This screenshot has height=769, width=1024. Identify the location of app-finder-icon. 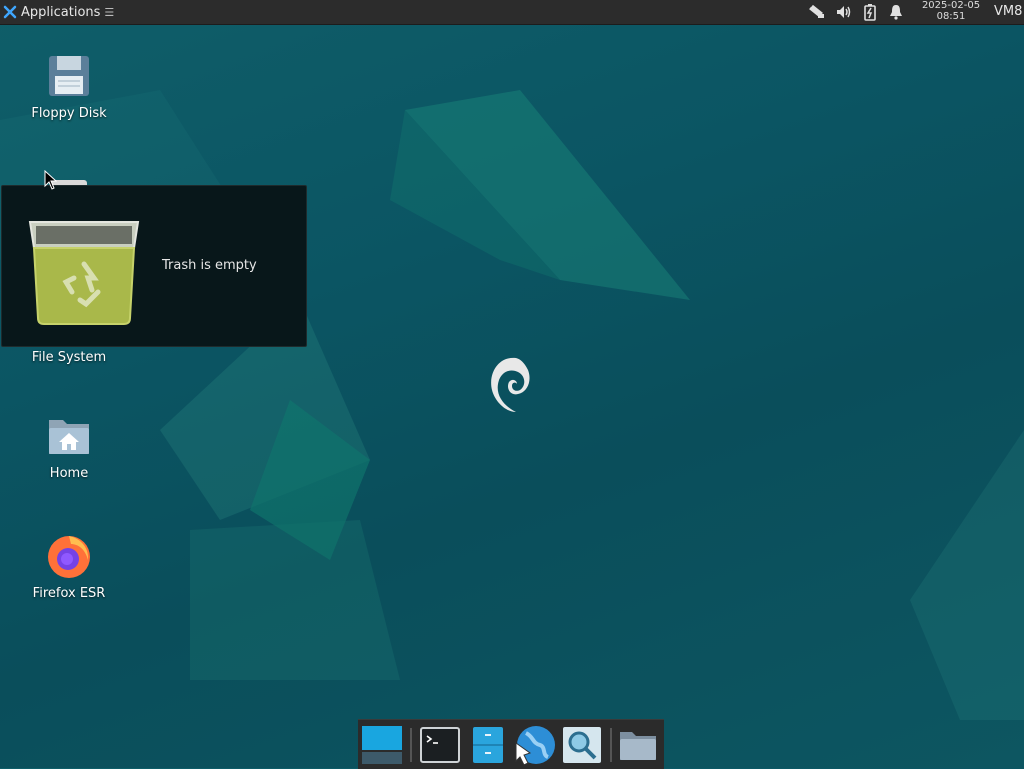
(582, 745).